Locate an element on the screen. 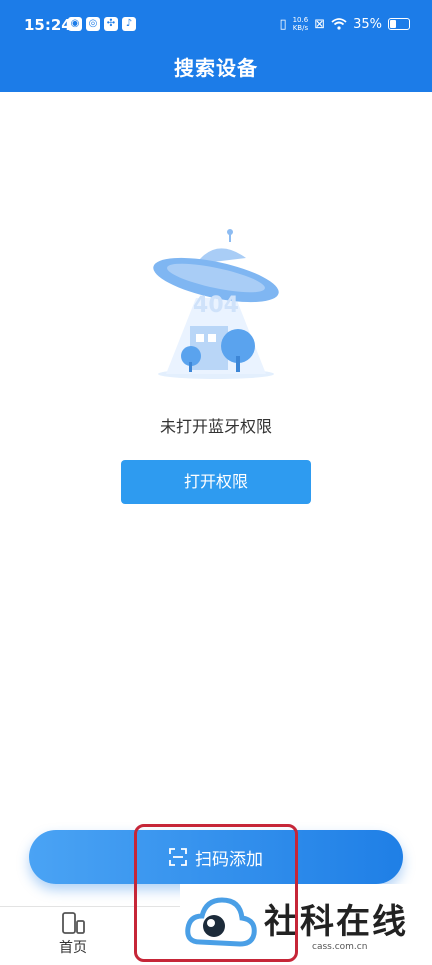 The image size is (432, 965). net-speed: 10.6 is located at coordinates (300, 20).